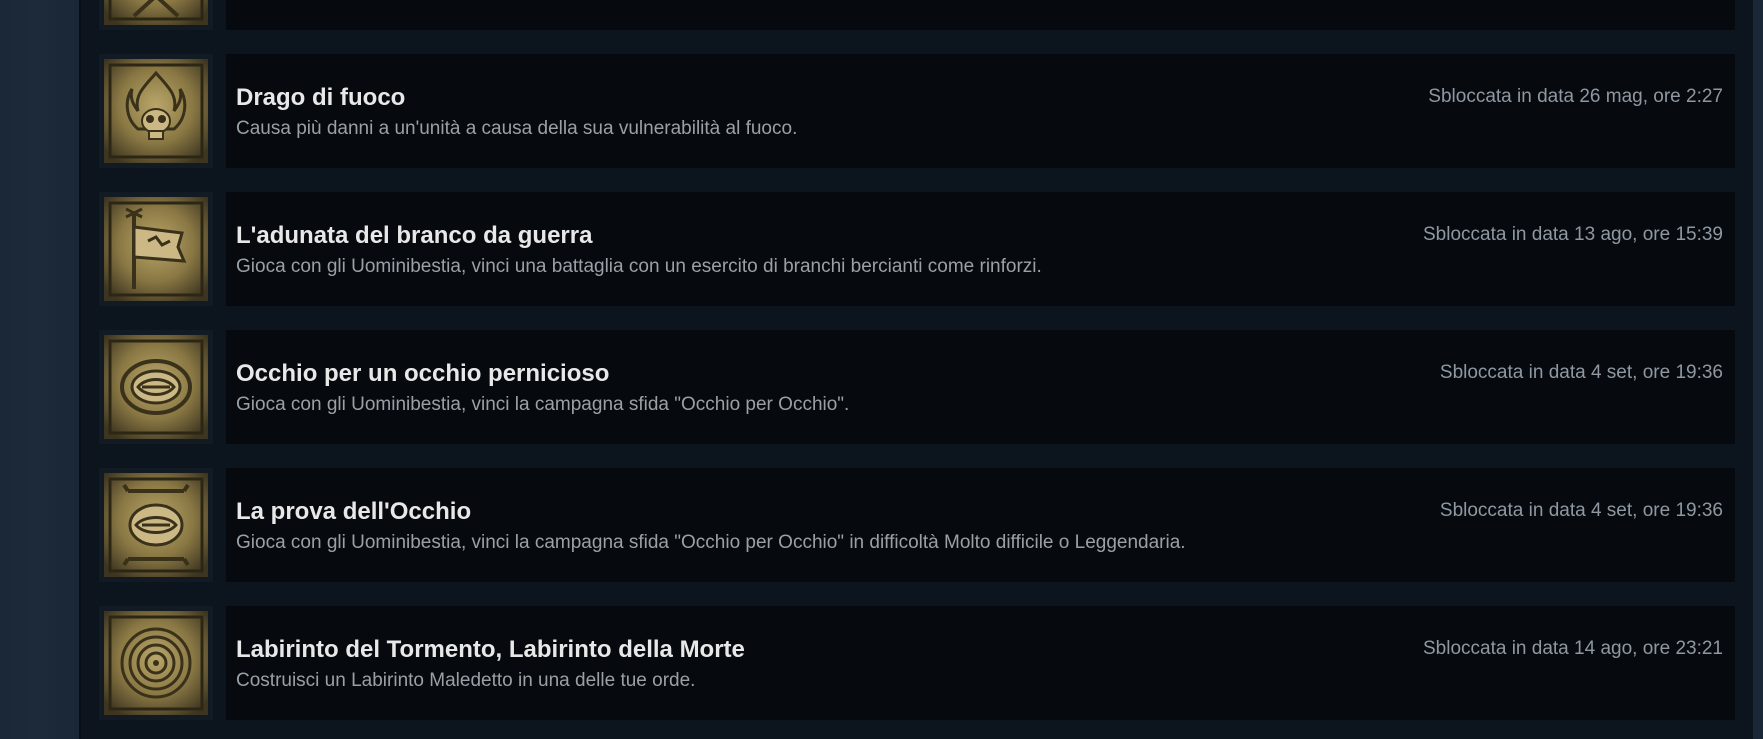 The image size is (1763, 739). I want to click on achievement-title: La prova dell'Occhio, so click(354, 511).